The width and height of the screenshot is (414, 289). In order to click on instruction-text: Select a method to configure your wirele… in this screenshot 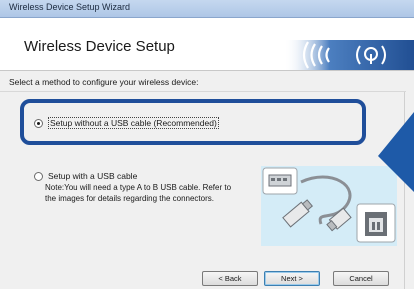, I will do `click(104, 82)`.